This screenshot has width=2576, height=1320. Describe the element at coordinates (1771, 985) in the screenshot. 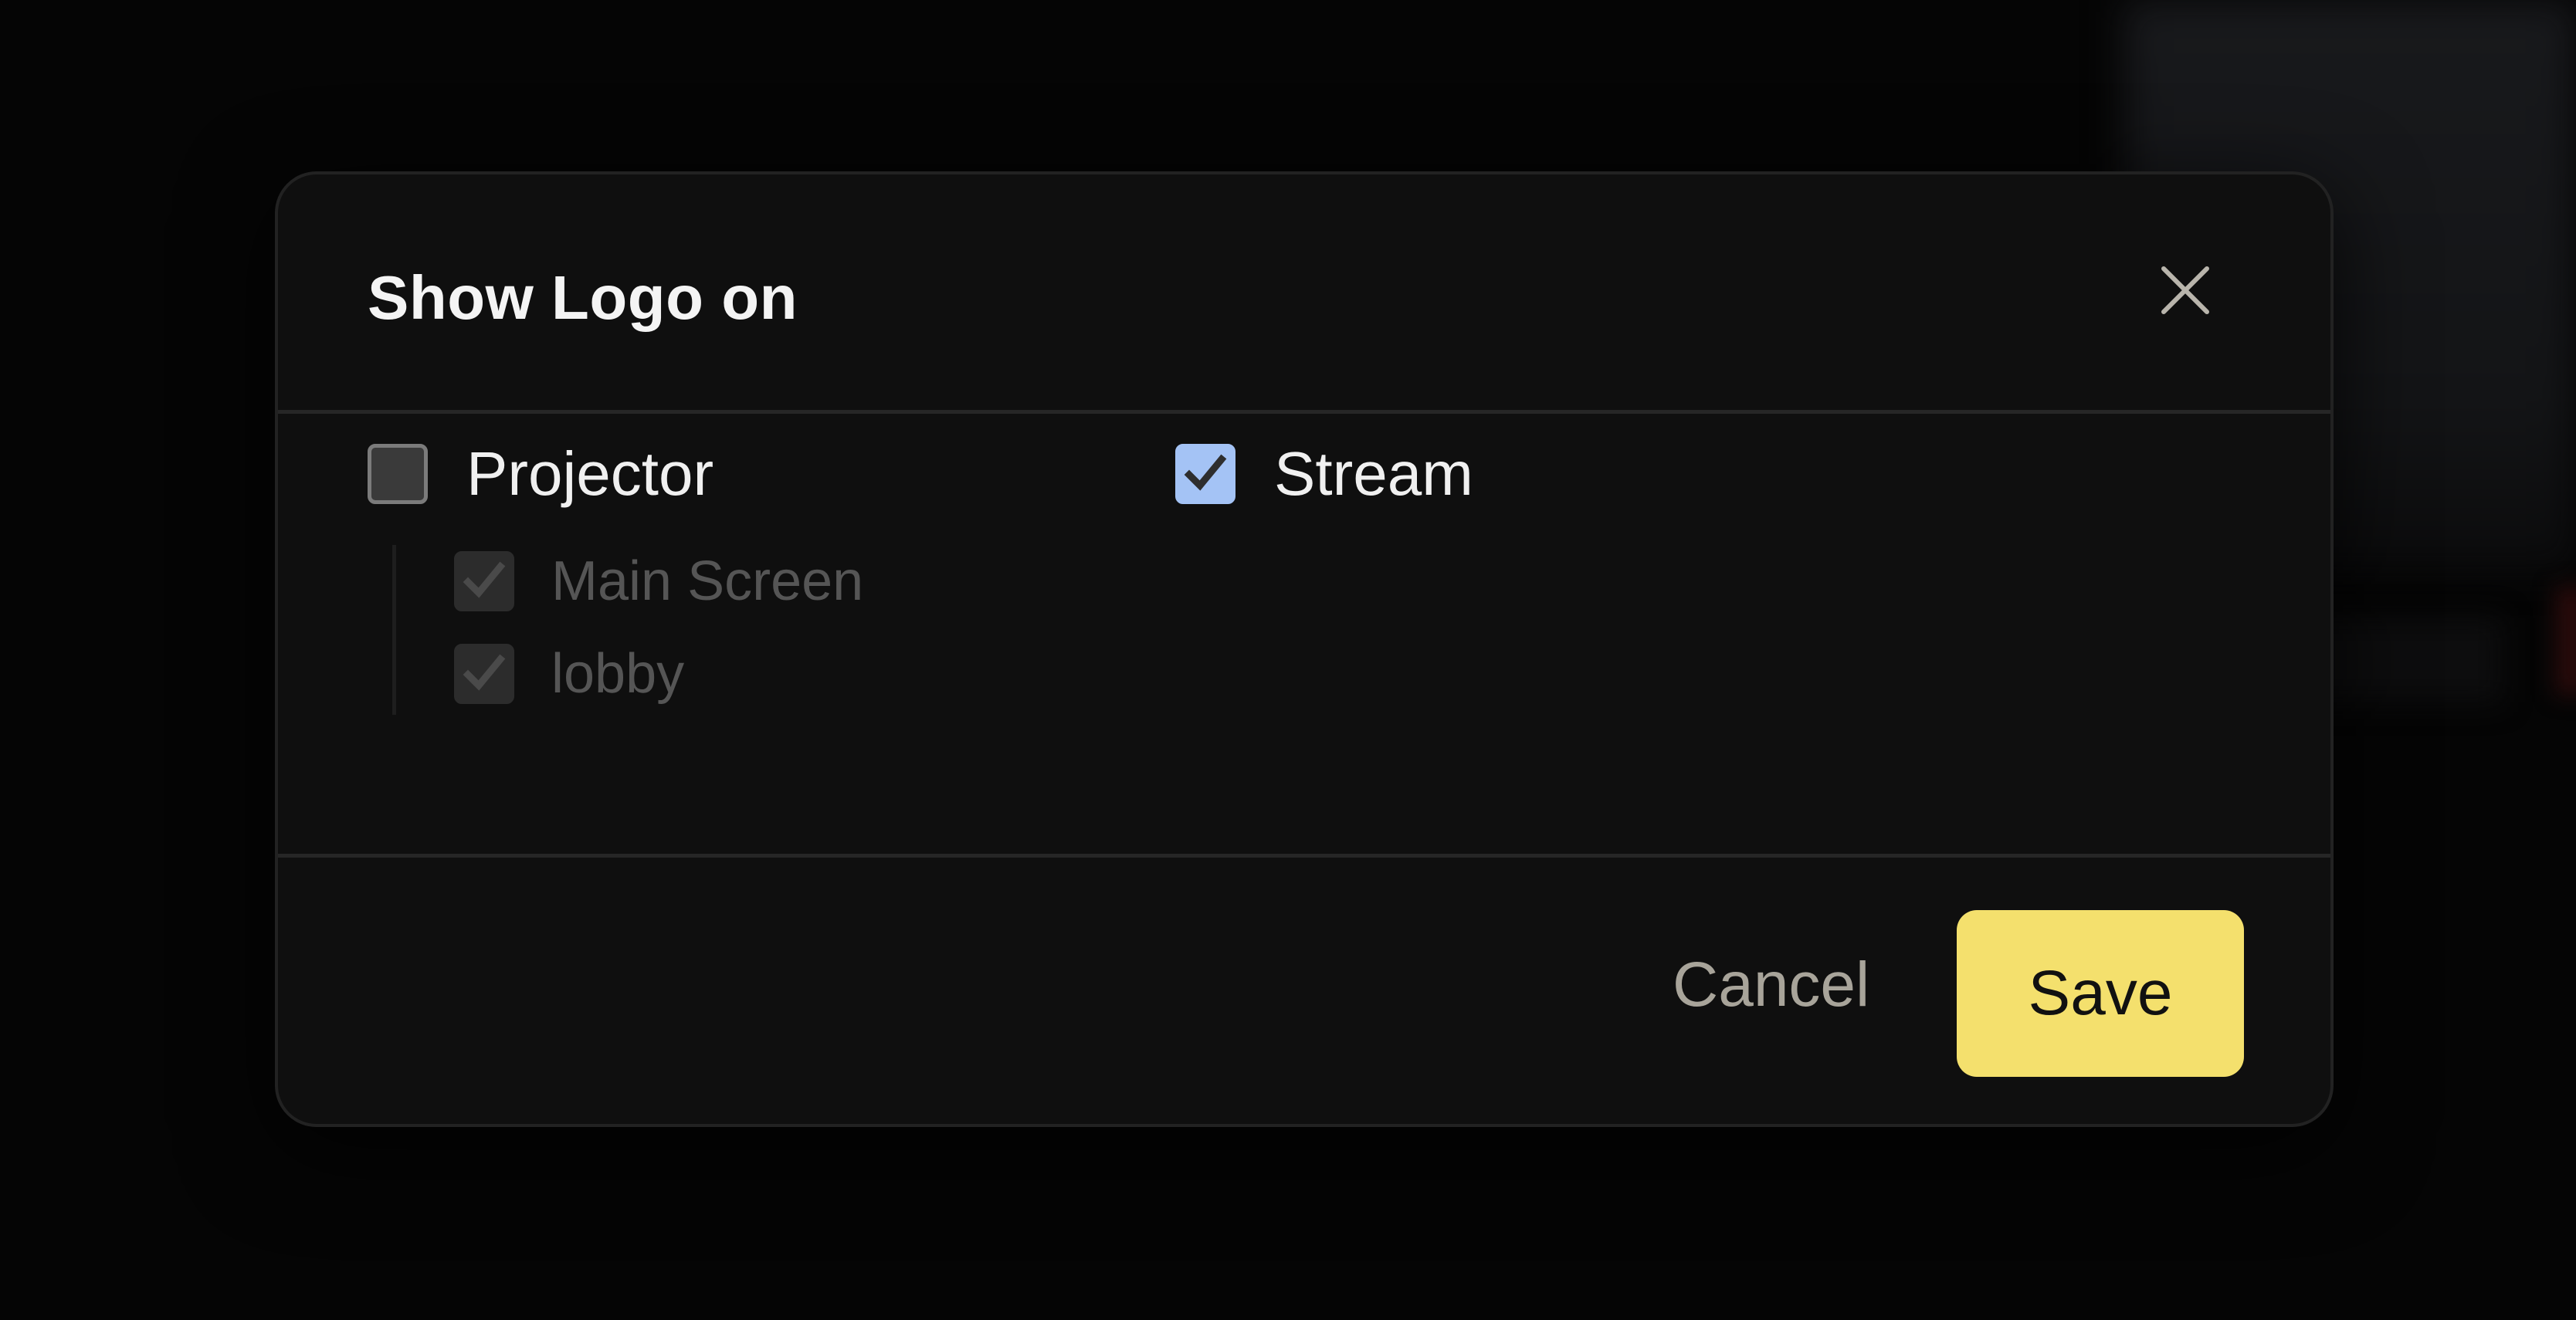

I see `cancel-button: Cancel` at that location.